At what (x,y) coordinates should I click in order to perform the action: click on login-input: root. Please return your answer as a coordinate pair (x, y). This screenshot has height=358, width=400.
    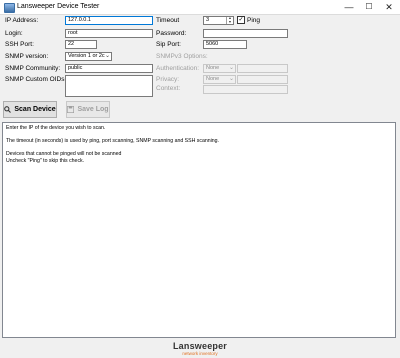
    Looking at the image, I should click on (109, 33).